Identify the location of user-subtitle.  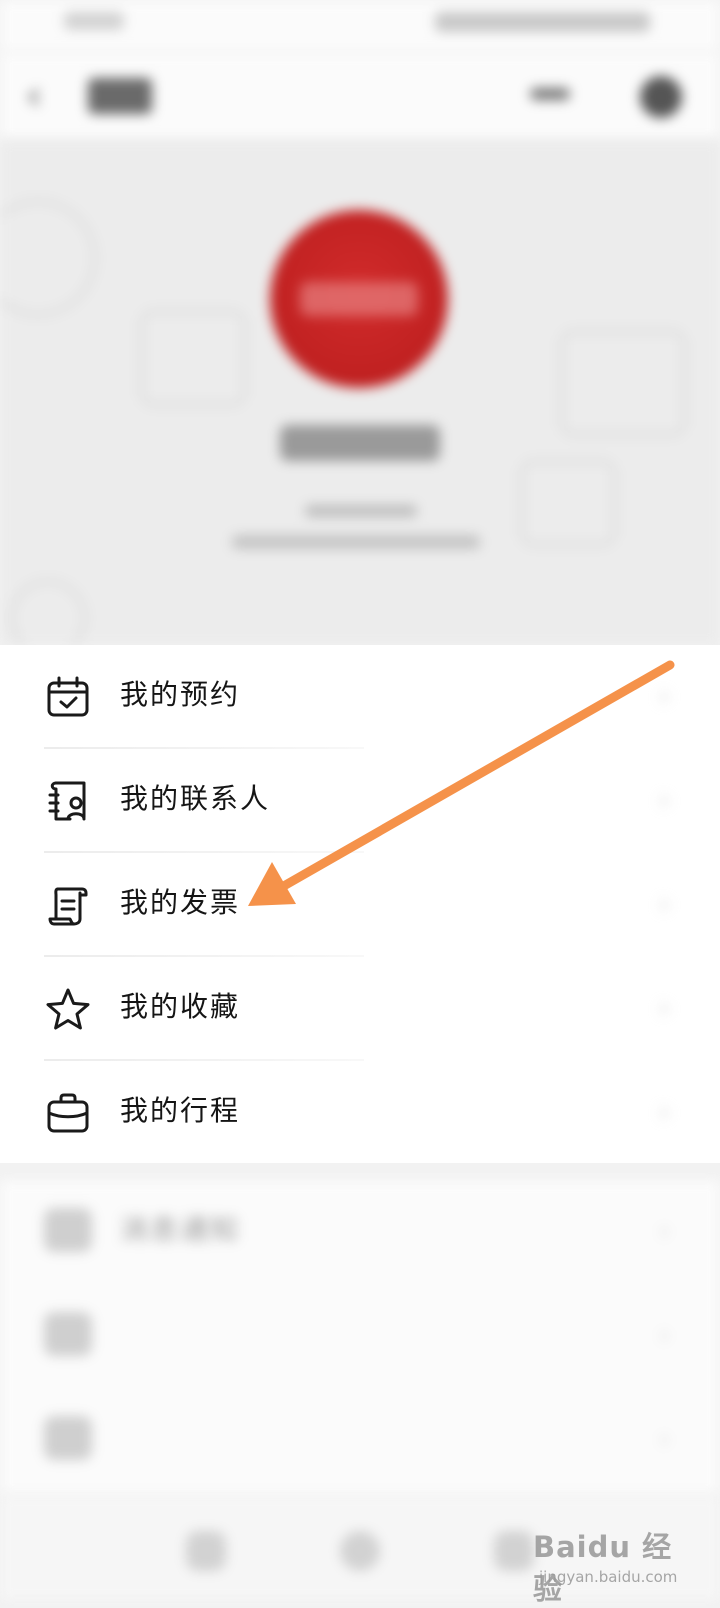
(361, 511).